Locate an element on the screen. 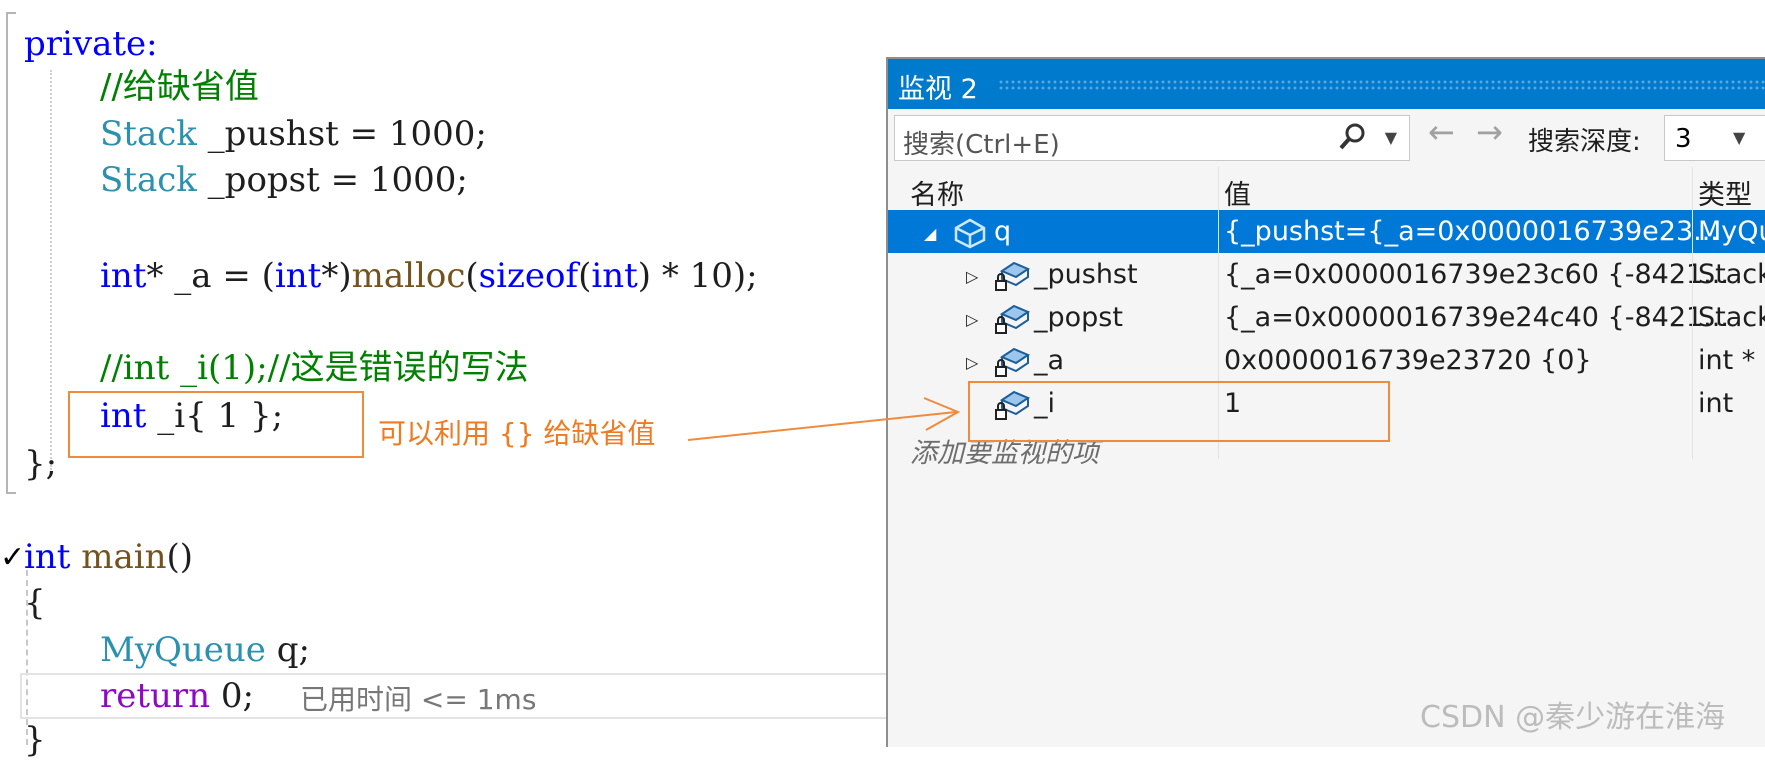  watermark: CSDN @秦少游在淮海 is located at coordinates (1573, 717).